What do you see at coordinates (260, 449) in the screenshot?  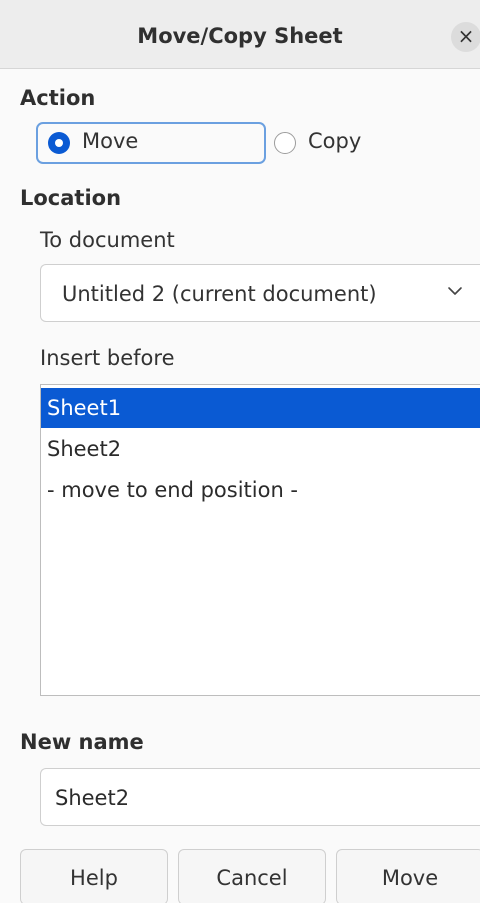 I see `list-item-sheet2: Sheet2` at bounding box center [260, 449].